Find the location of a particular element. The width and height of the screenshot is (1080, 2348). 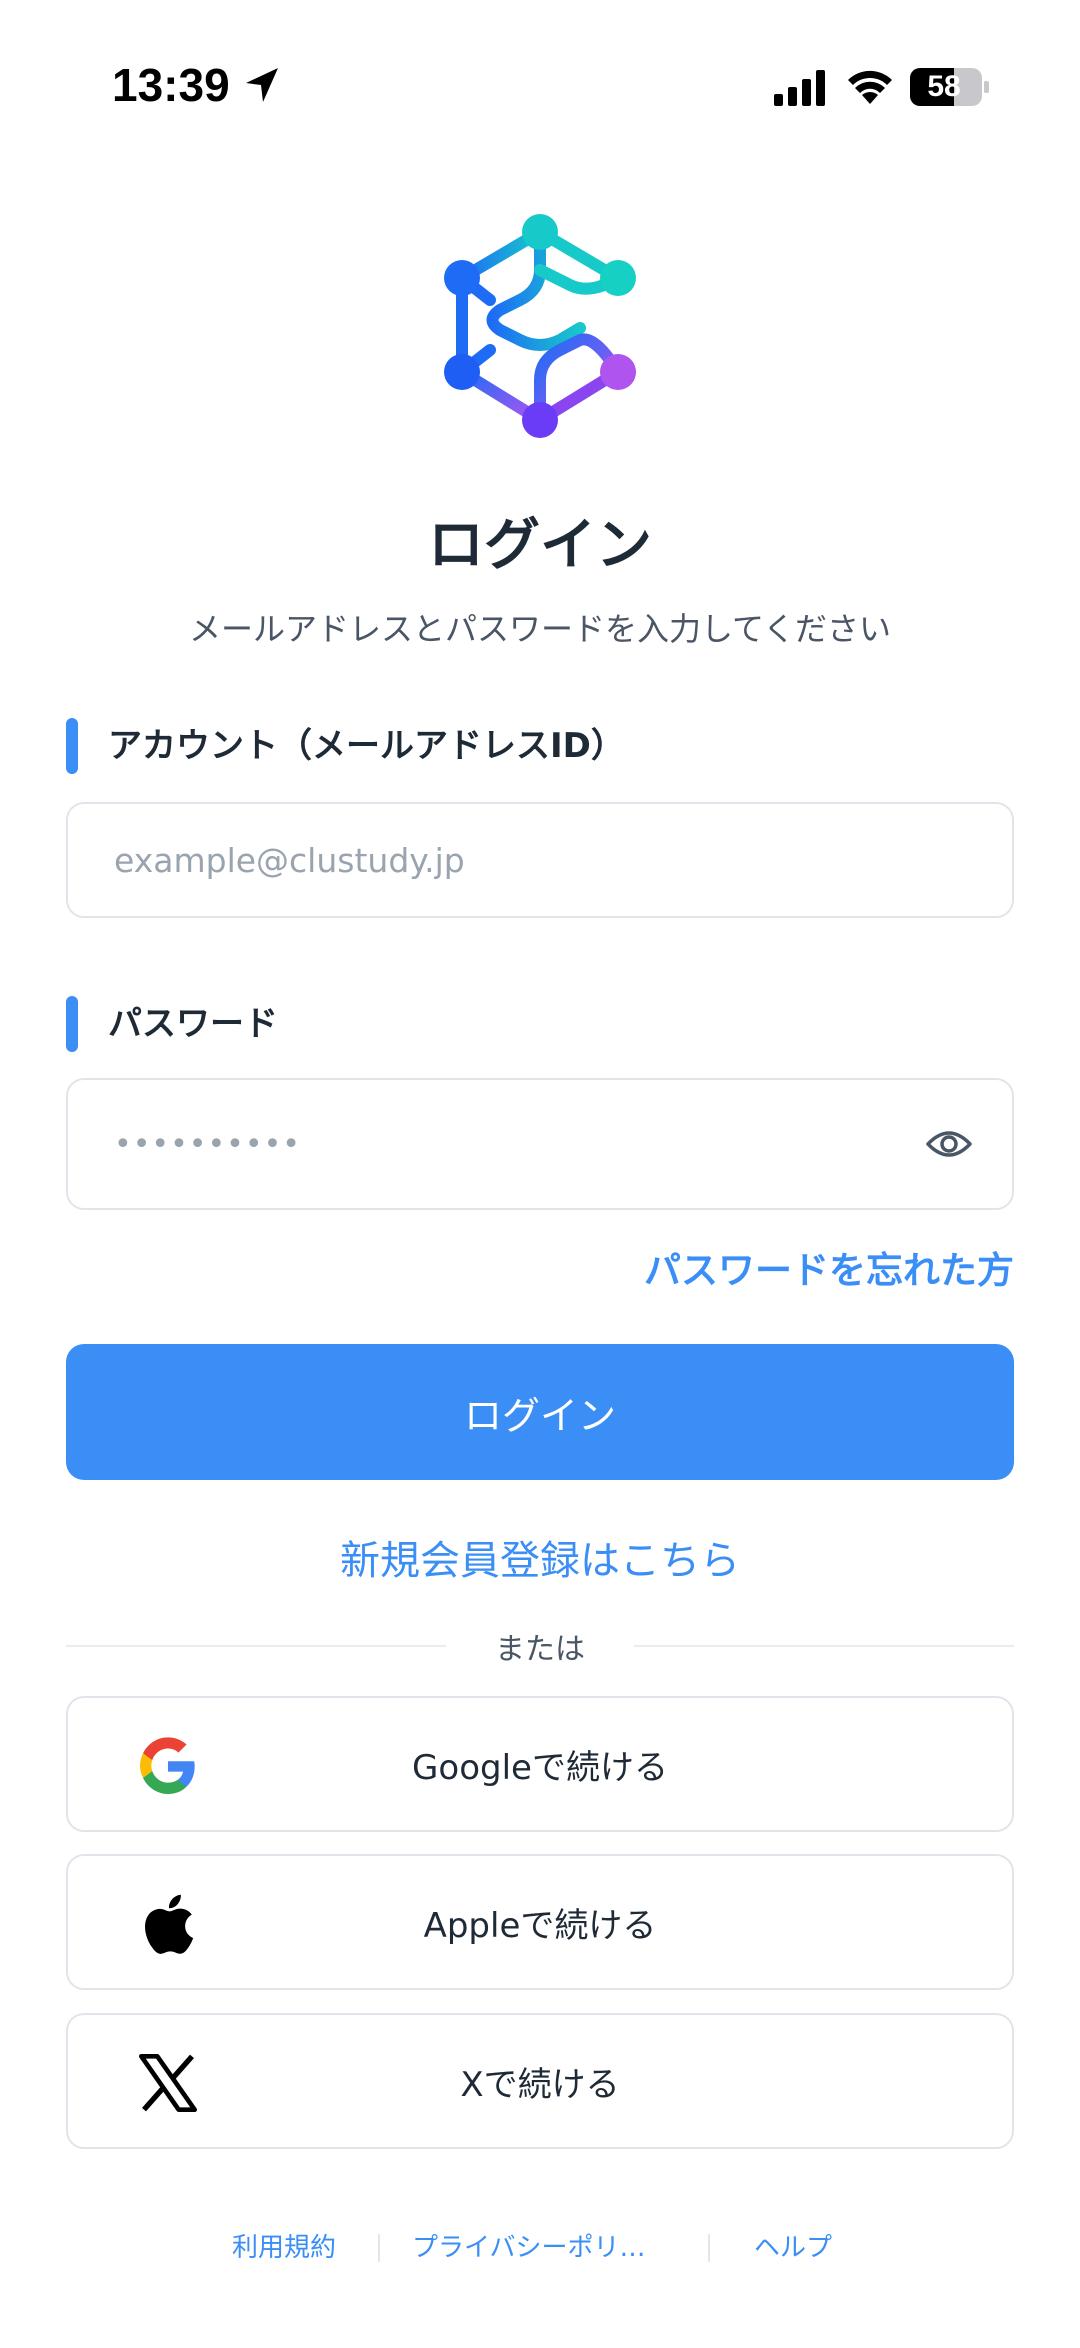

x-login-button: Xで続ける is located at coordinates (540, 2081).